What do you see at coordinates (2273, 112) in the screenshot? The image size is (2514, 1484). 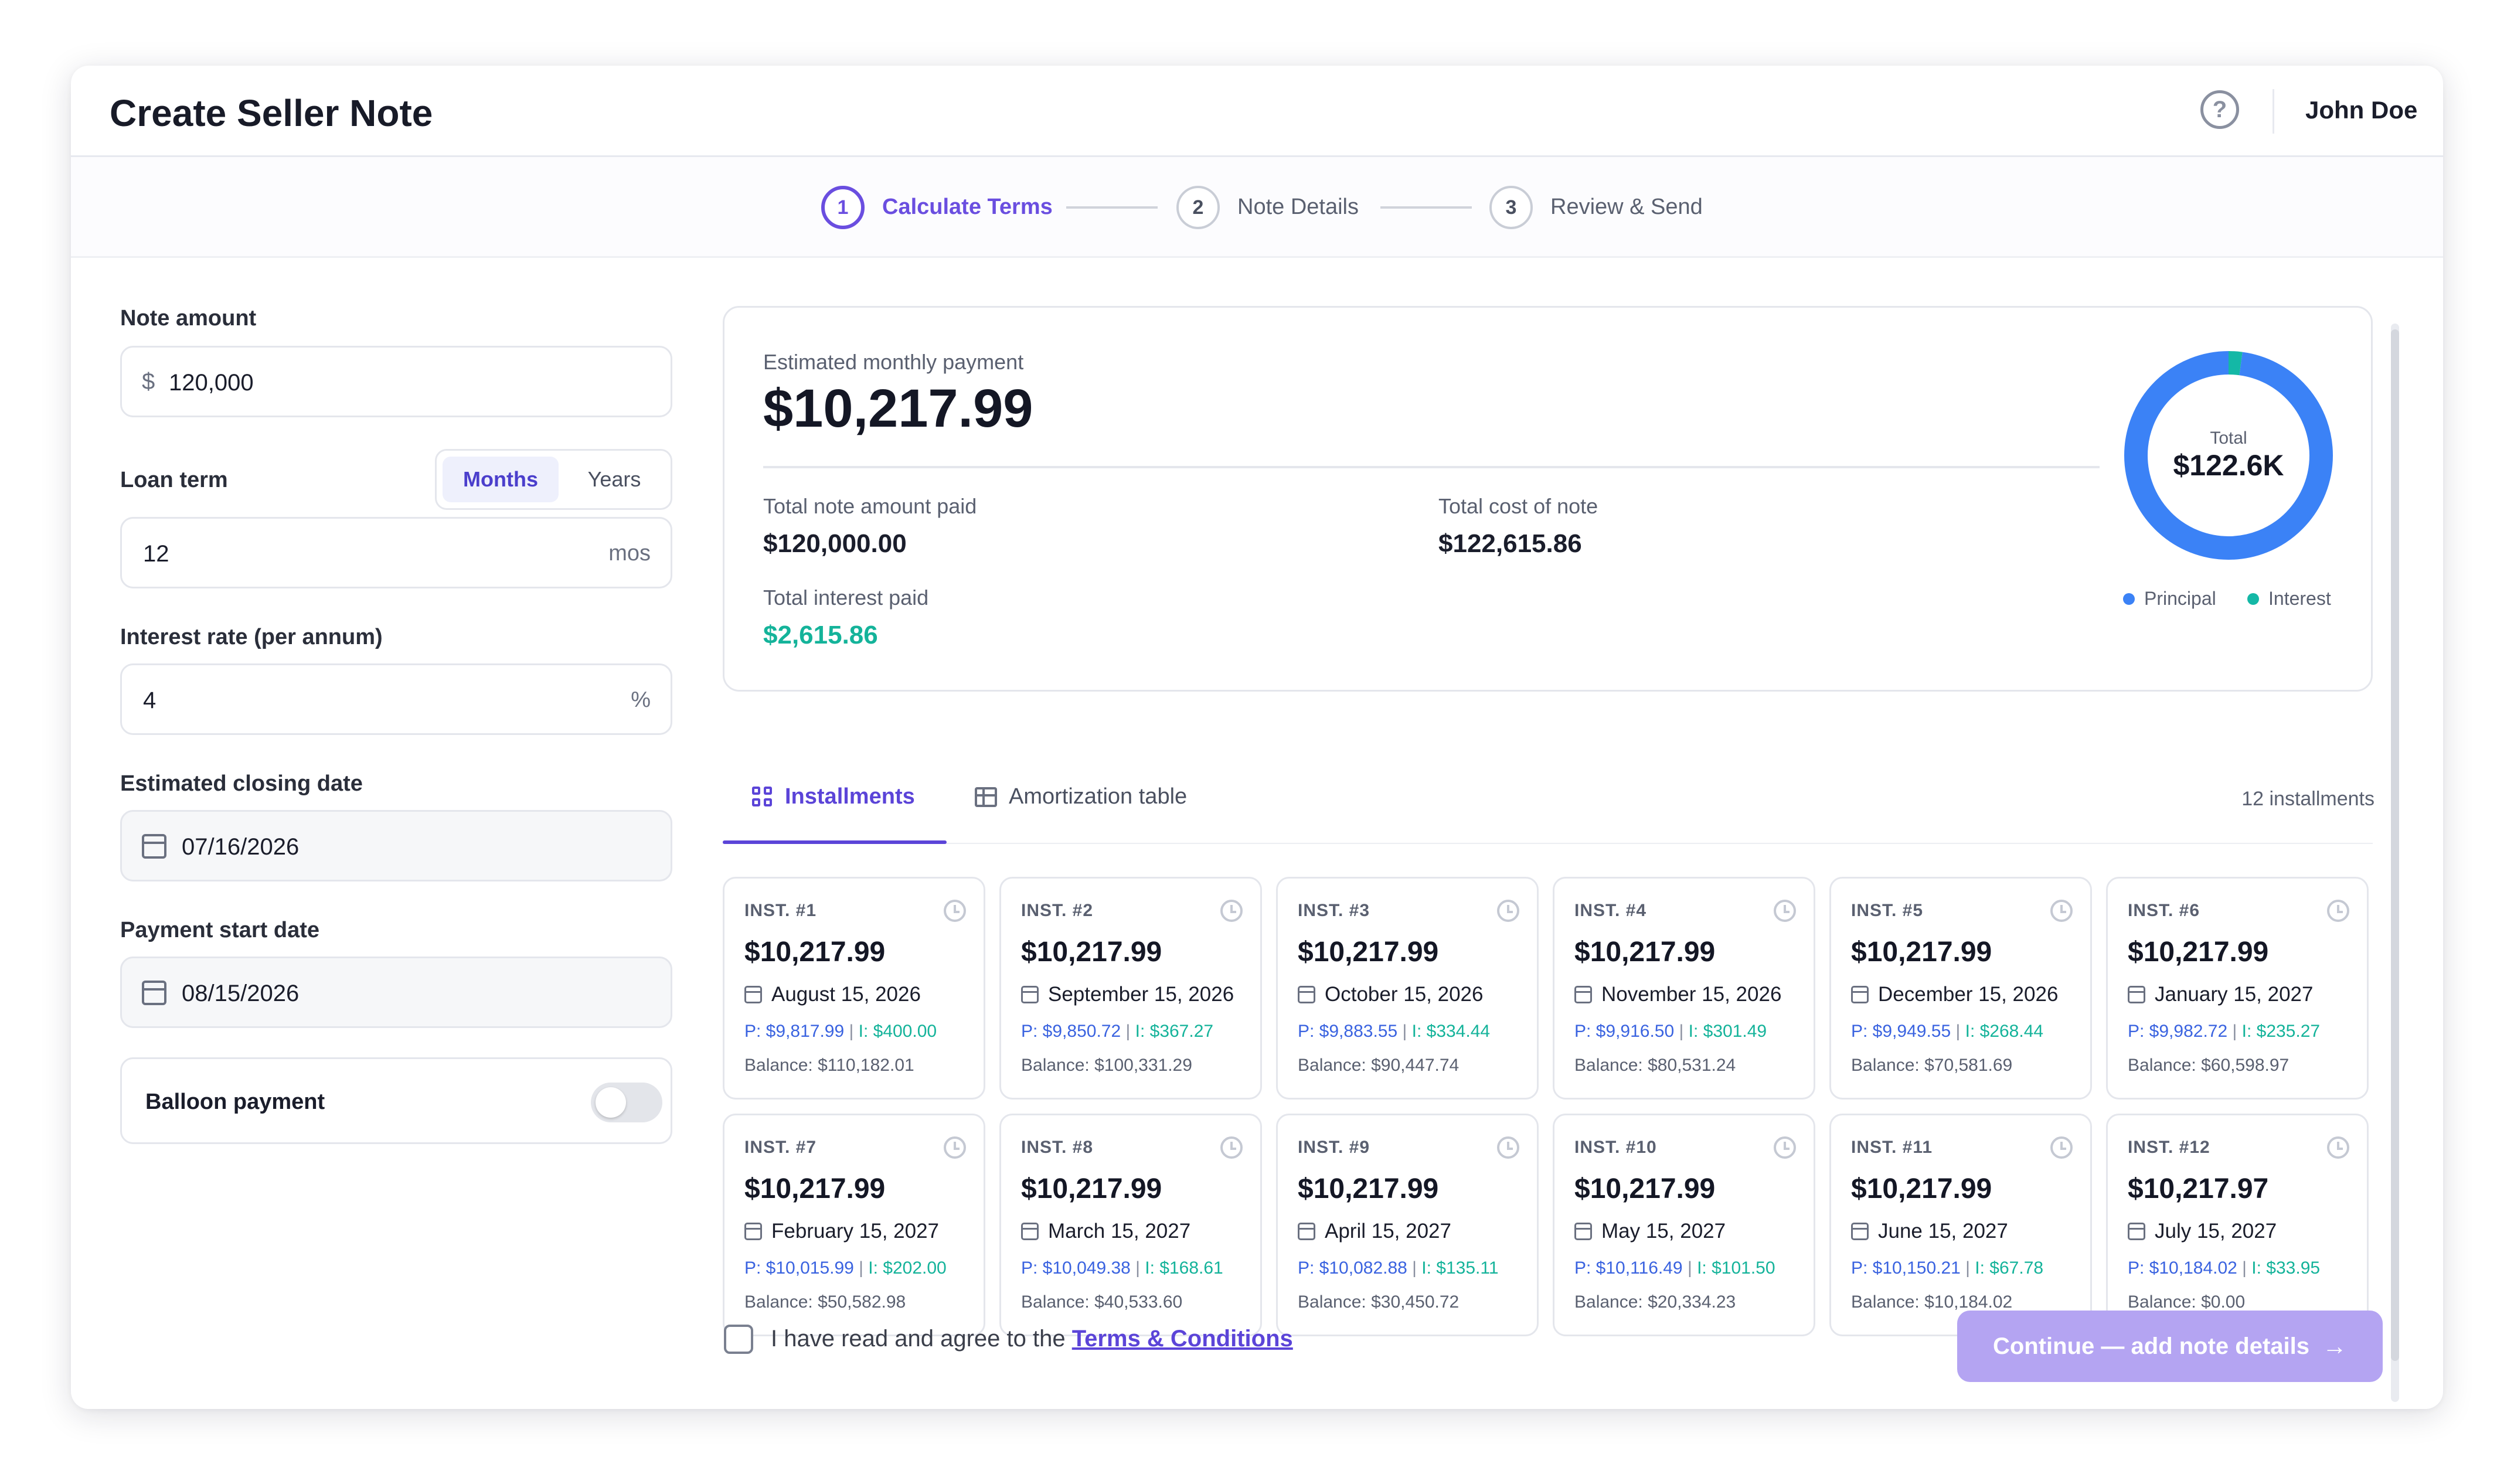 I see `header-divider` at bounding box center [2273, 112].